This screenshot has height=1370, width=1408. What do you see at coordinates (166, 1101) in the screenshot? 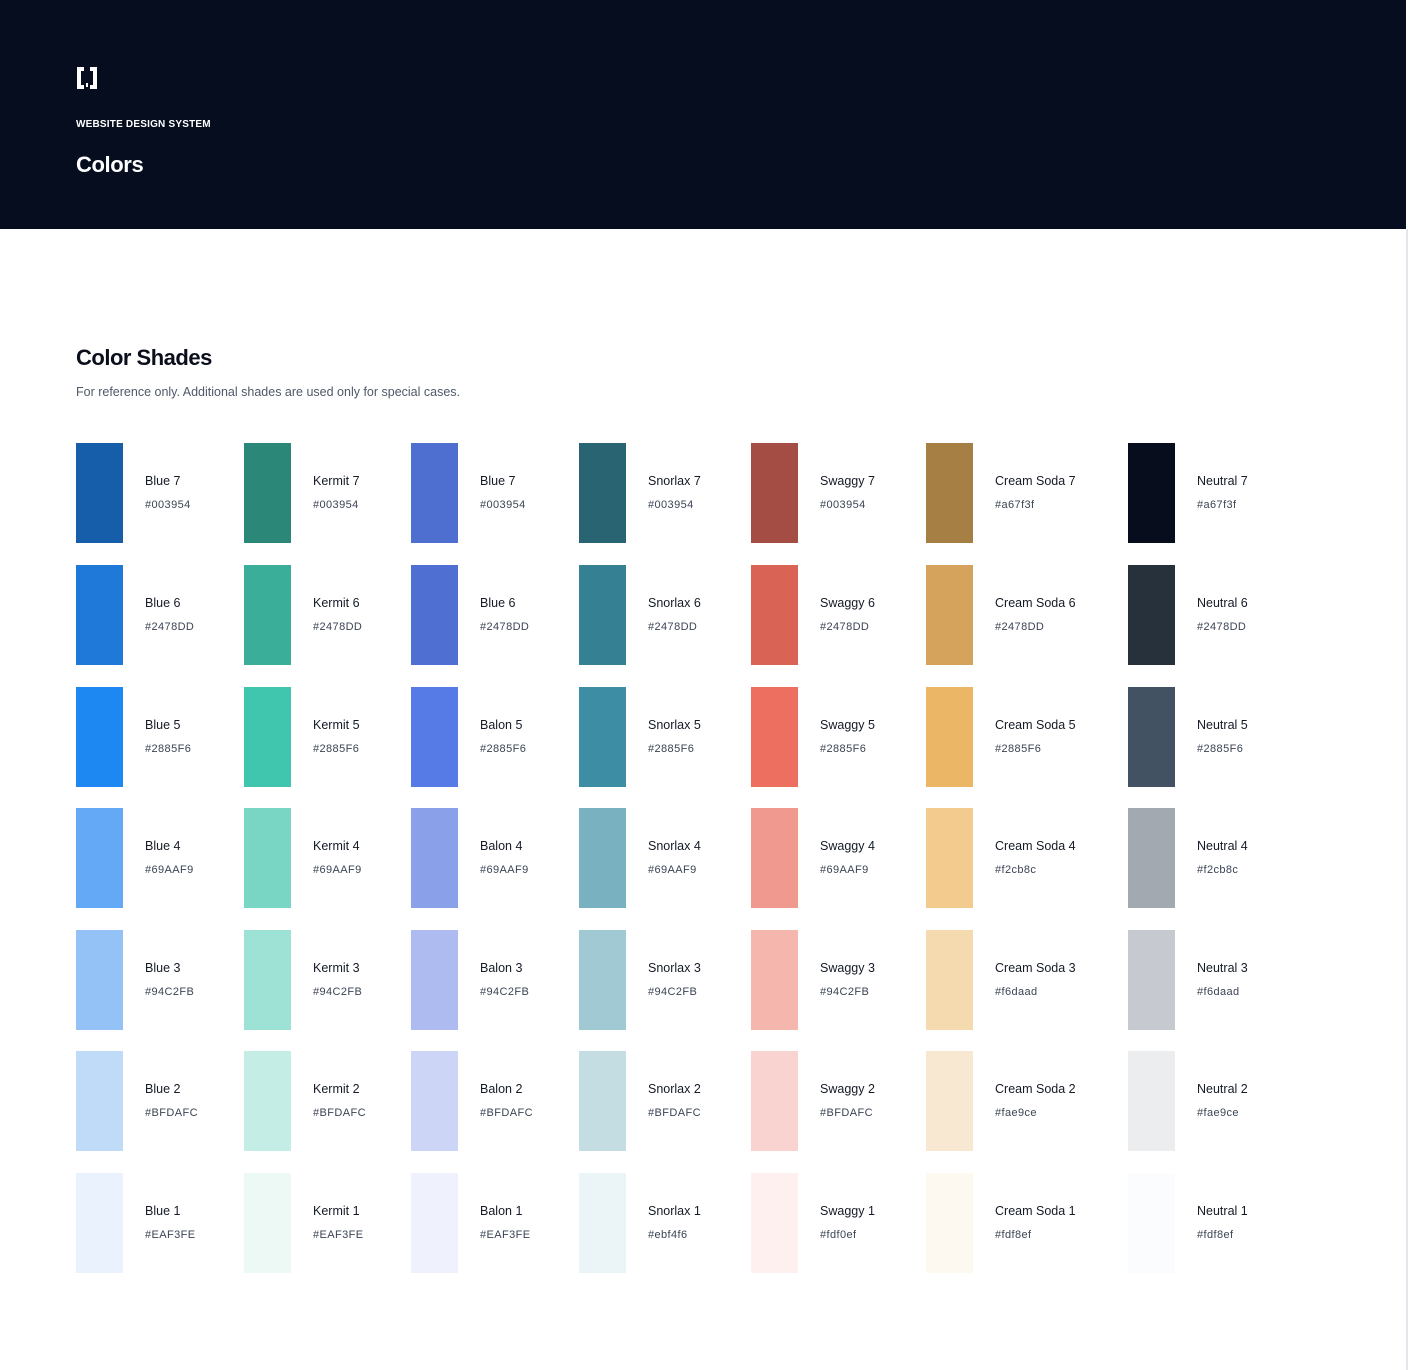
I see `color-shade: Blue 2 #BFDAFC` at bounding box center [166, 1101].